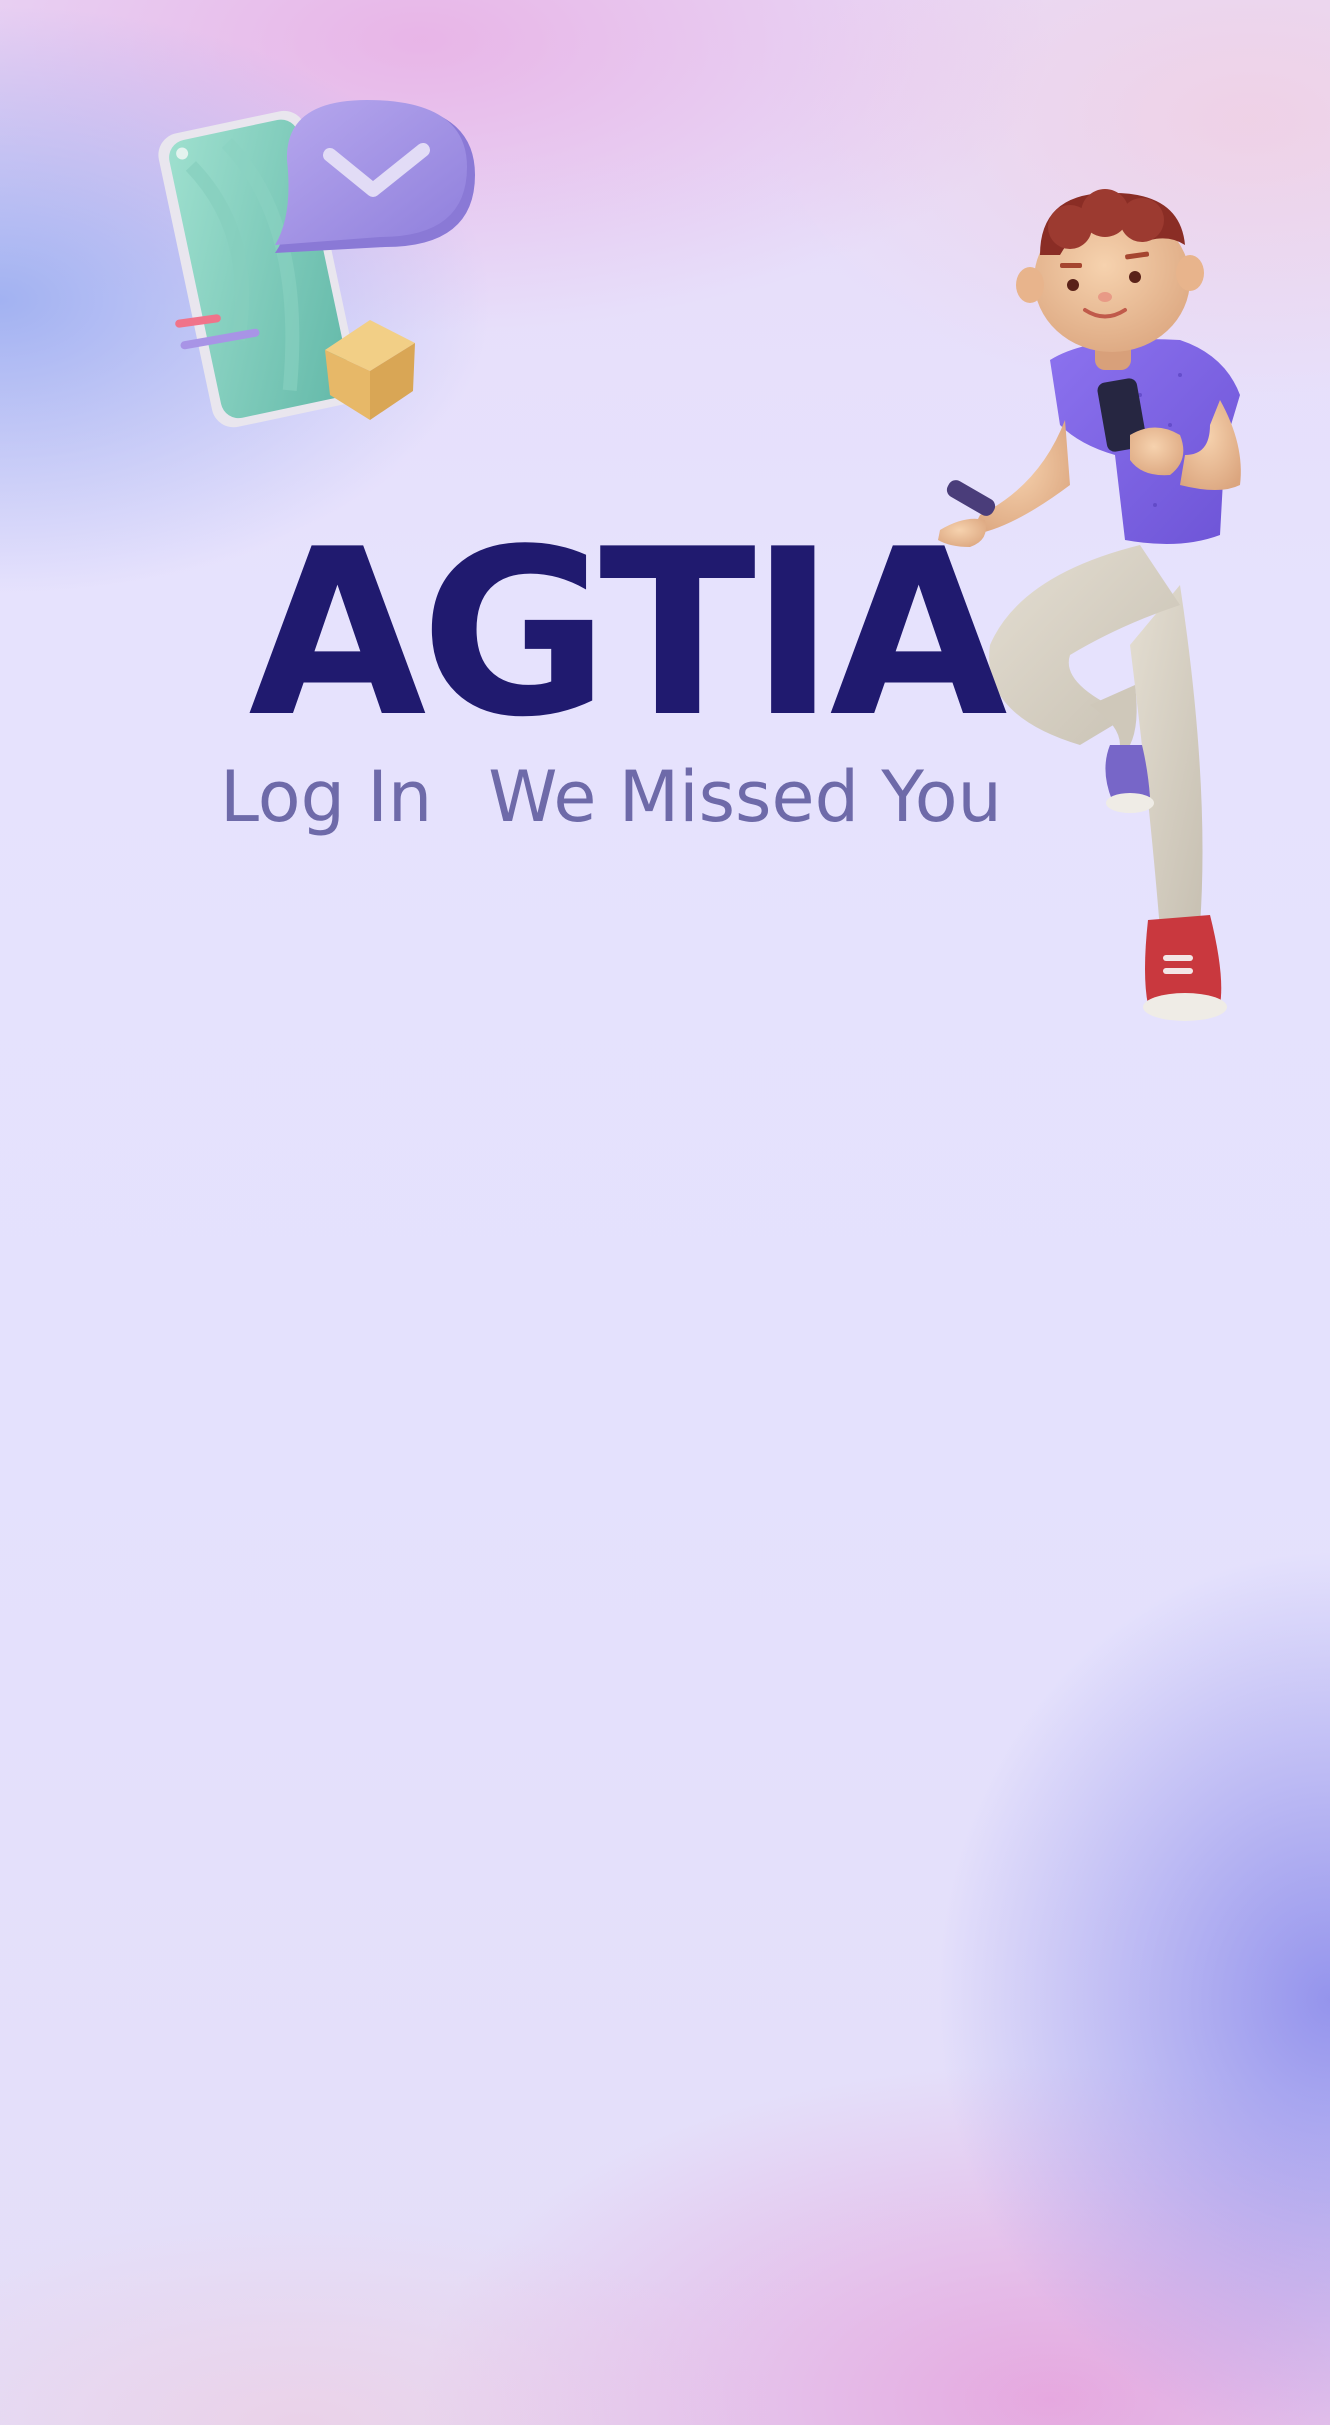 This screenshot has height=2425, width=1330. What do you see at coordinates (316, 264) in the screenshot?
I see `phone-check-illustration` at bounding box center [316, 264].